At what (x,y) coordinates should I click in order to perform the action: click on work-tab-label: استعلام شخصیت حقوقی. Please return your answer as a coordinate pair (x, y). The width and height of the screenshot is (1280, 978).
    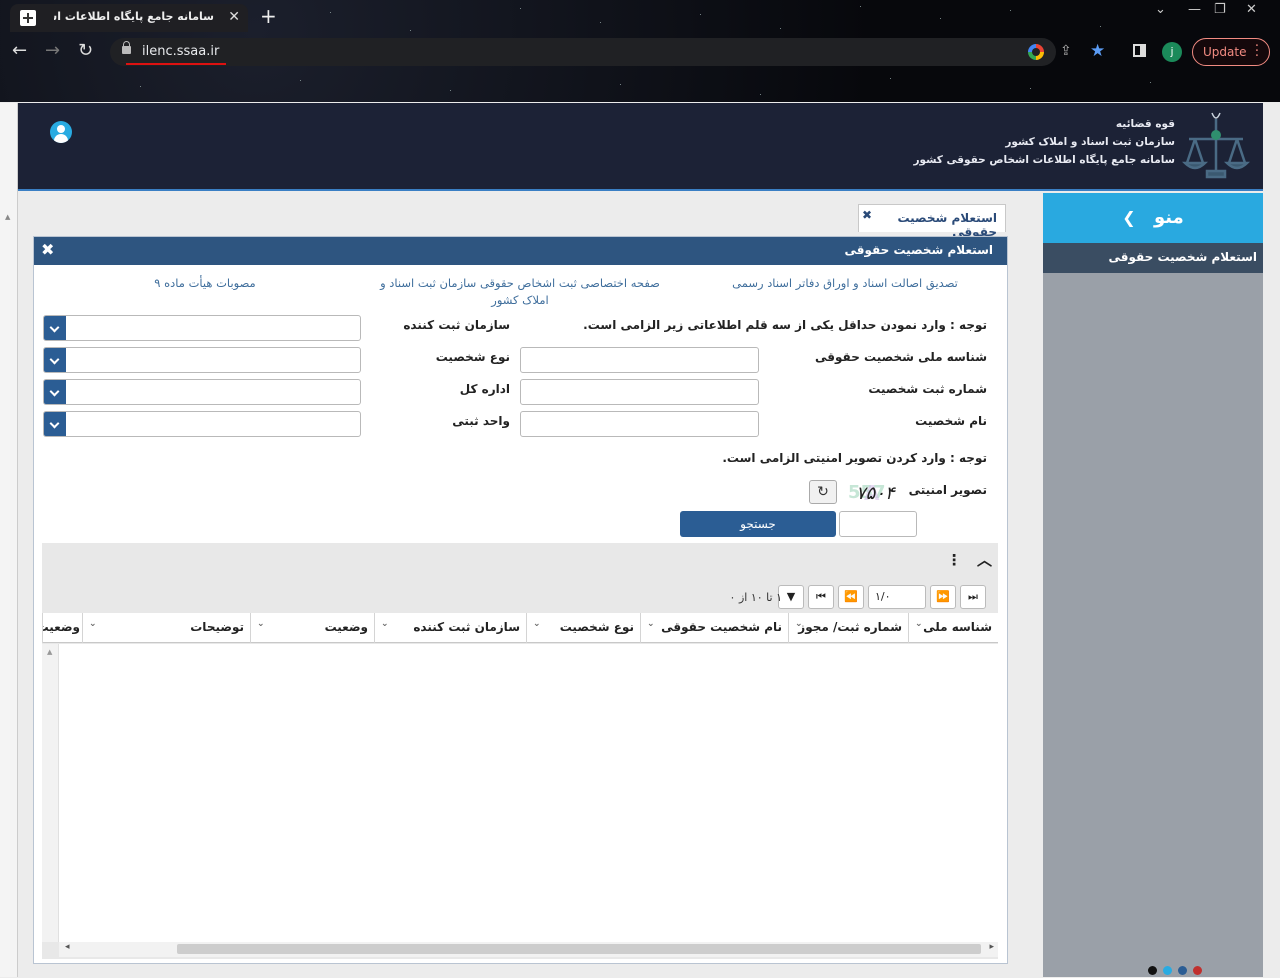
    Looking at the image, I should click on (947, 225).